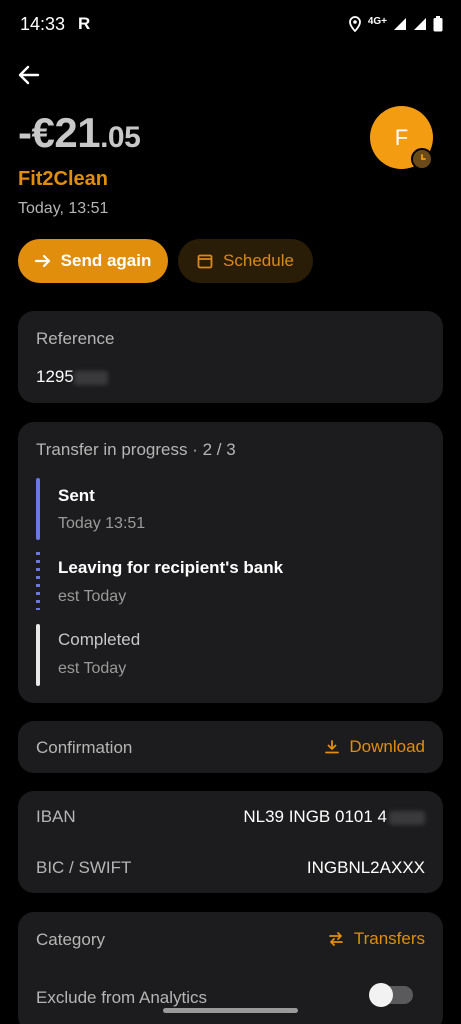 The height and width of the screenshot is (1024, 461). Describe the element at coordinates (75, 338) in the screenshot. I see `reference-label: Reference` at that location.